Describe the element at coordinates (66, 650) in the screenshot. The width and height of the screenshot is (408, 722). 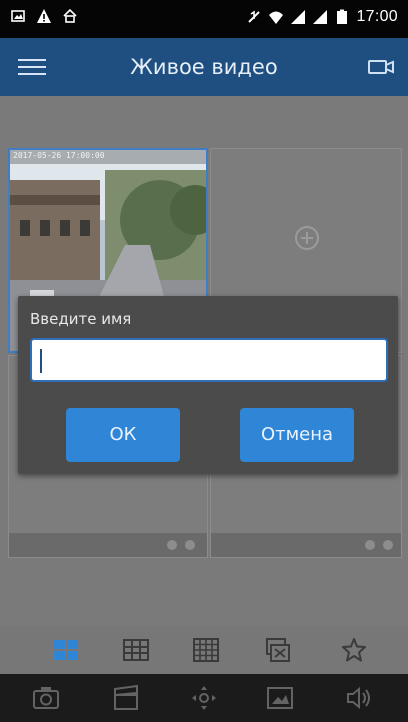
I see `layout-2x2-icon` at that location.